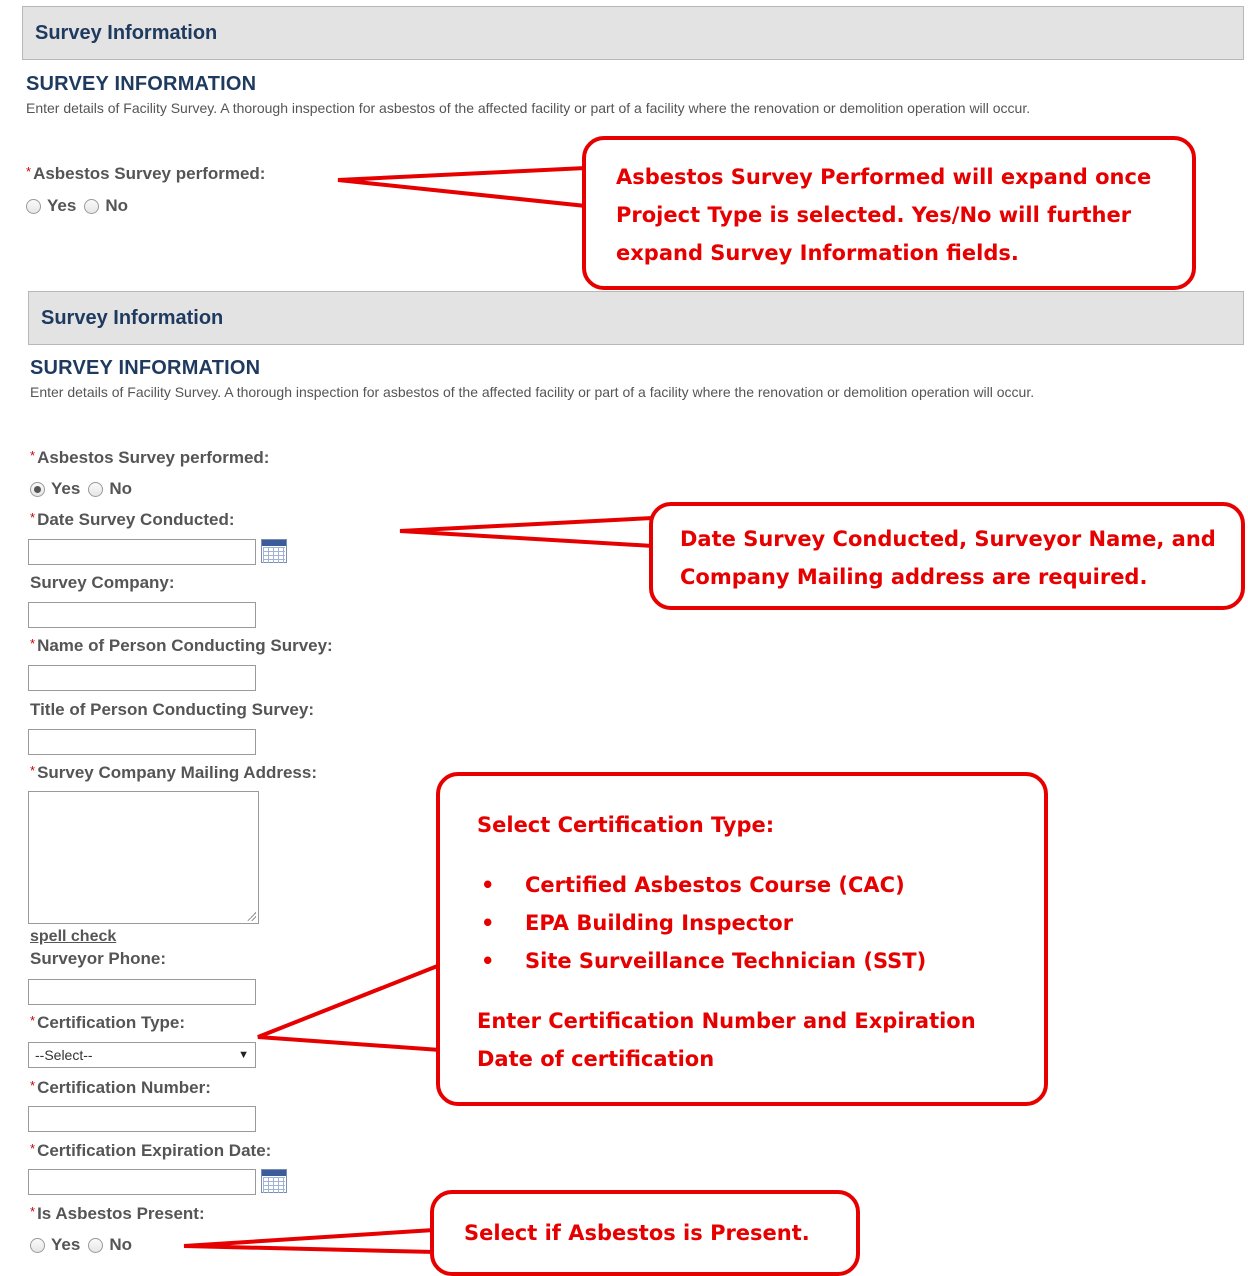 The width and height of the screenshot is (1248, 1276). I want to click on list-item: Certified Asbestos Course (CAC), so click(760, 885).